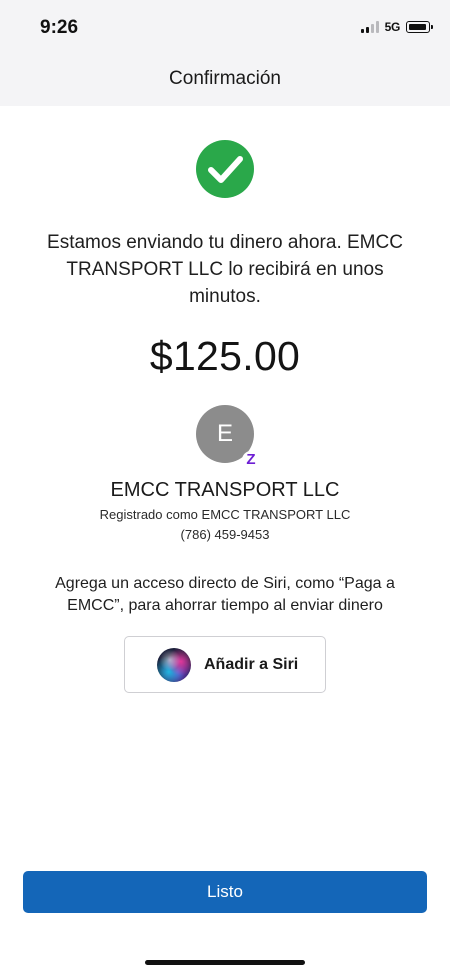 The height and width of the screenshot is (975, 450). I want to click on battery-icon, so click(419, 27).